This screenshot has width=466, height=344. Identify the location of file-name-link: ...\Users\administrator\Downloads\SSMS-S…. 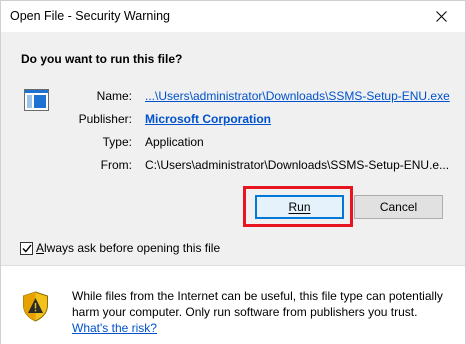
(297, 96).